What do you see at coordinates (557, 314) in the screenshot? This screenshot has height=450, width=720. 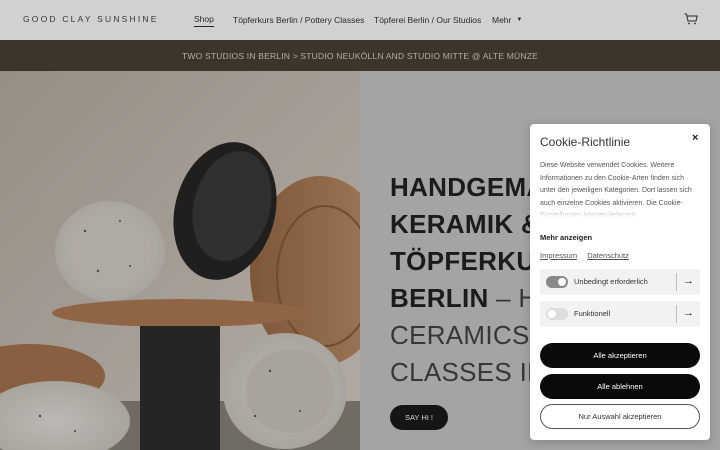 I see `functional-toggle` at bounding box center [557, 314].